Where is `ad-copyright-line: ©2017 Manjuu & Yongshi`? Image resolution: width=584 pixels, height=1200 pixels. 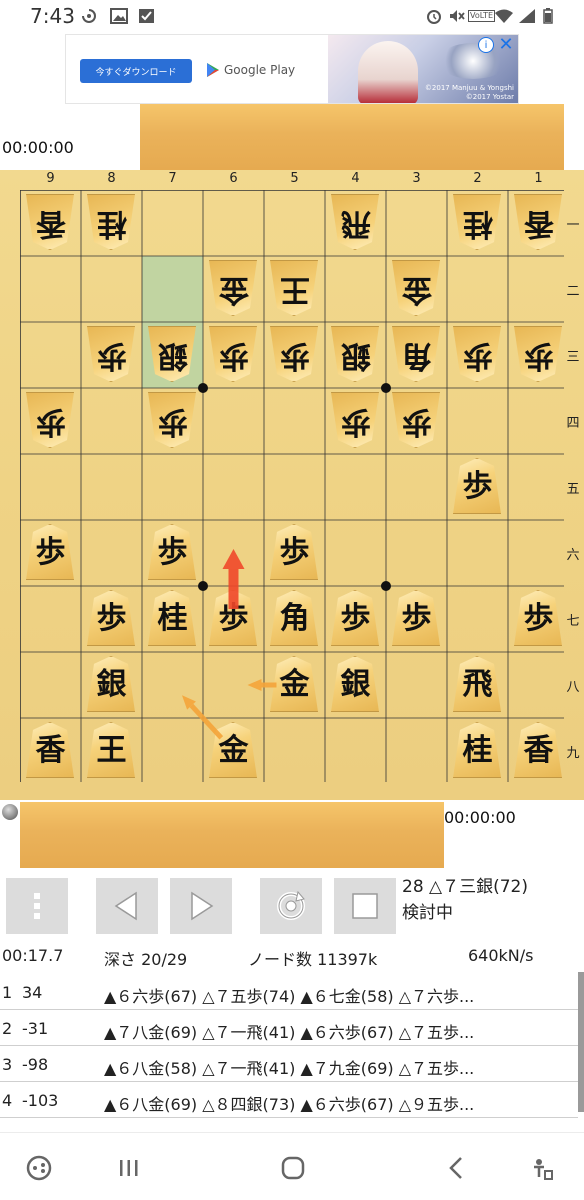
ad-copyright-line: ©2017 Manjuu & Yongshi is located at coordinates (469, 88).